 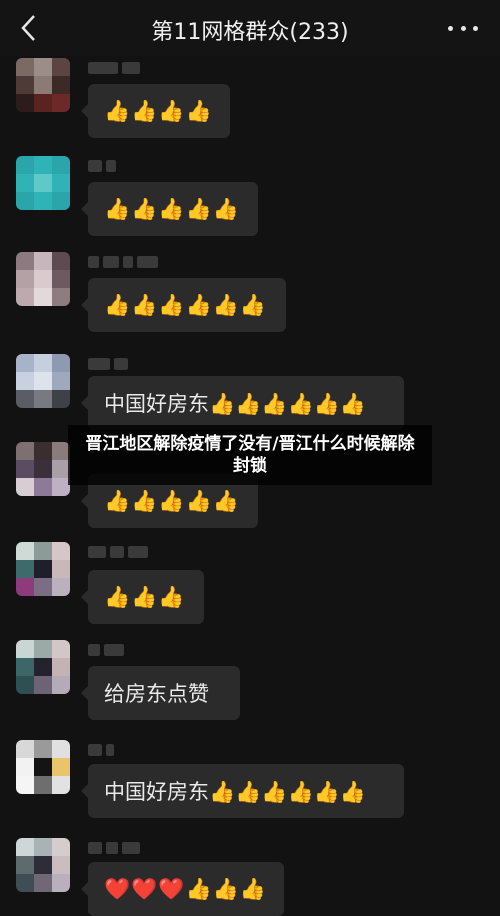 I want to click on headline-text: 晋江地区解除疫情了没有/晋江什么时候解除封锁, so click(x=250, y=455).